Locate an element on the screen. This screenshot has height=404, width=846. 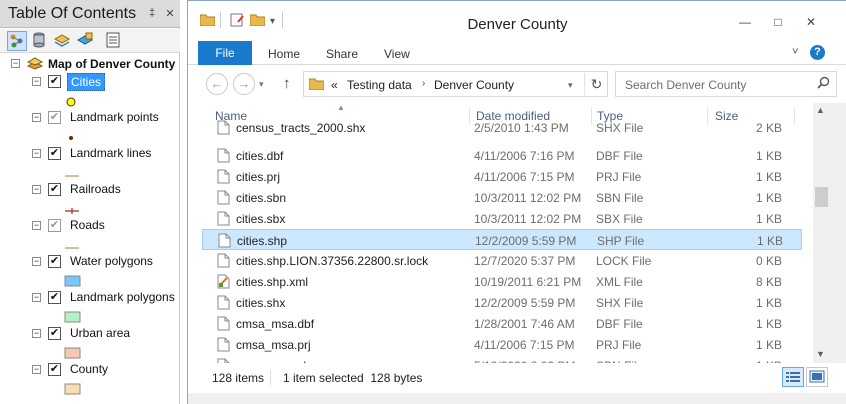
file-date-modified: 4/11/2006 7:15 PM is located at coordinates (524, 345).